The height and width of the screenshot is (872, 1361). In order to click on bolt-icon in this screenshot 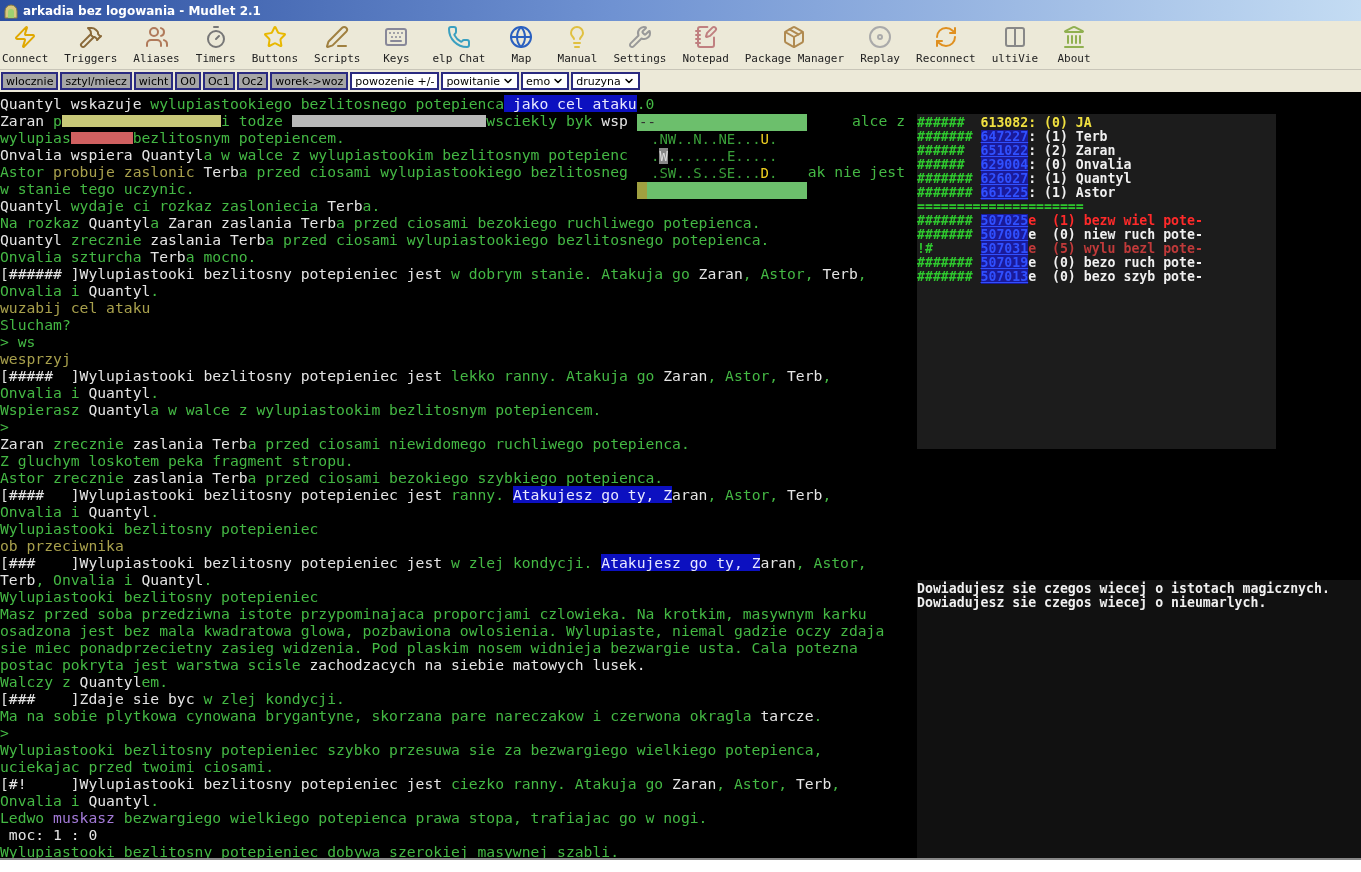, I will do `click(25, 37)`.